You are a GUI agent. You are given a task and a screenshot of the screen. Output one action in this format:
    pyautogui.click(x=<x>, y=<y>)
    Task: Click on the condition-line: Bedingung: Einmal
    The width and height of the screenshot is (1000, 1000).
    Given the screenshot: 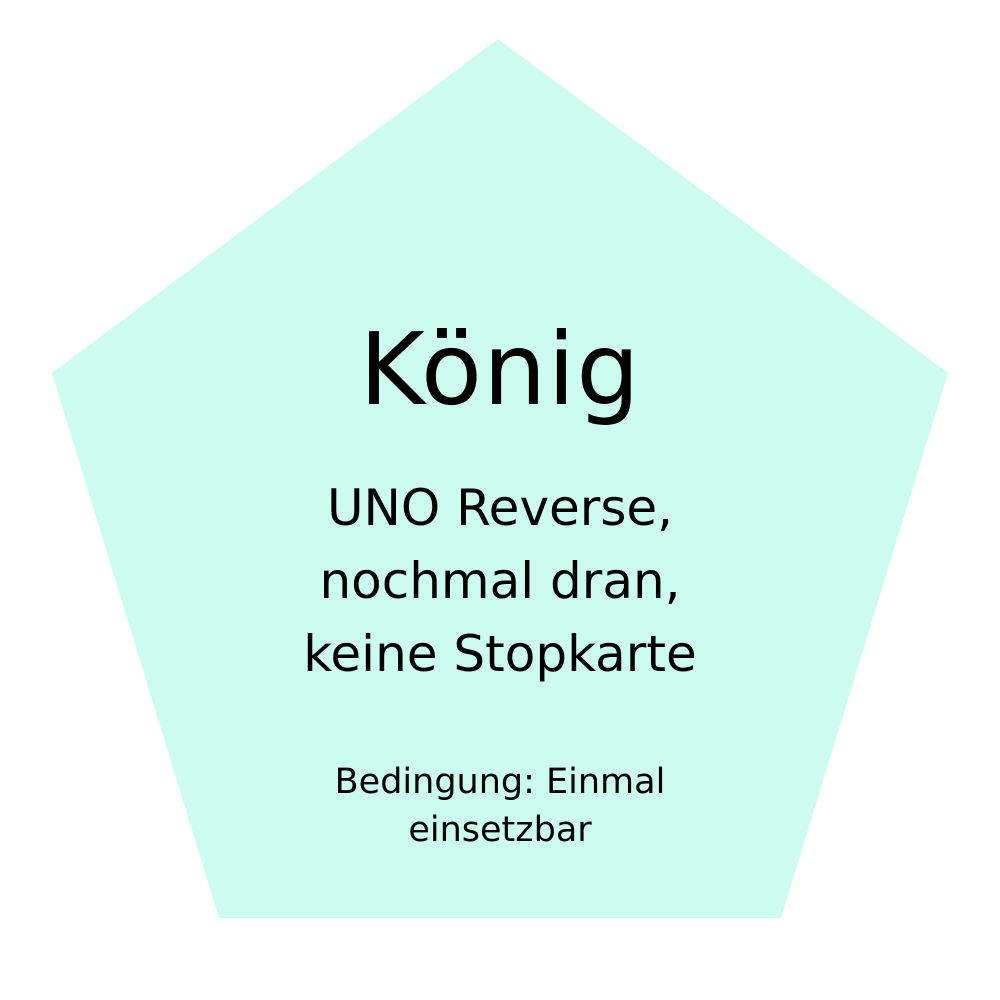 What is the action you would take?
    pyautogui.click(x=500, y=782)
    